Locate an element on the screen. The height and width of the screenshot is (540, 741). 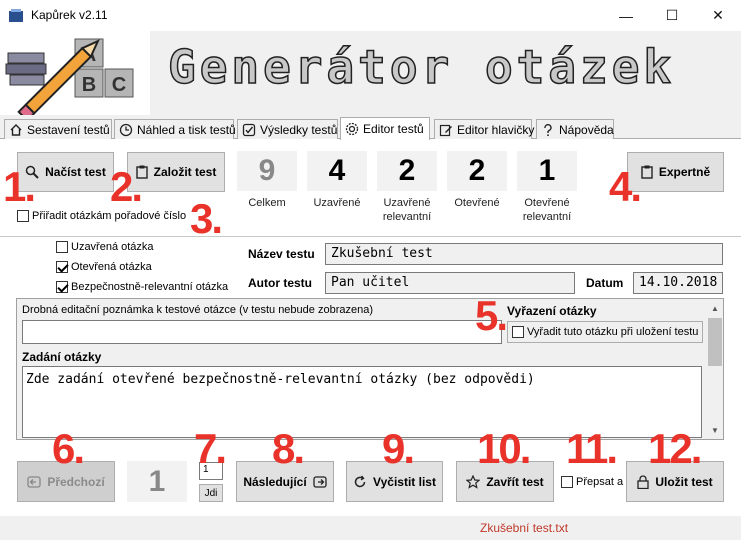
tab-nahled: Náhled a tisk testů is located at coordinates (175, 129).